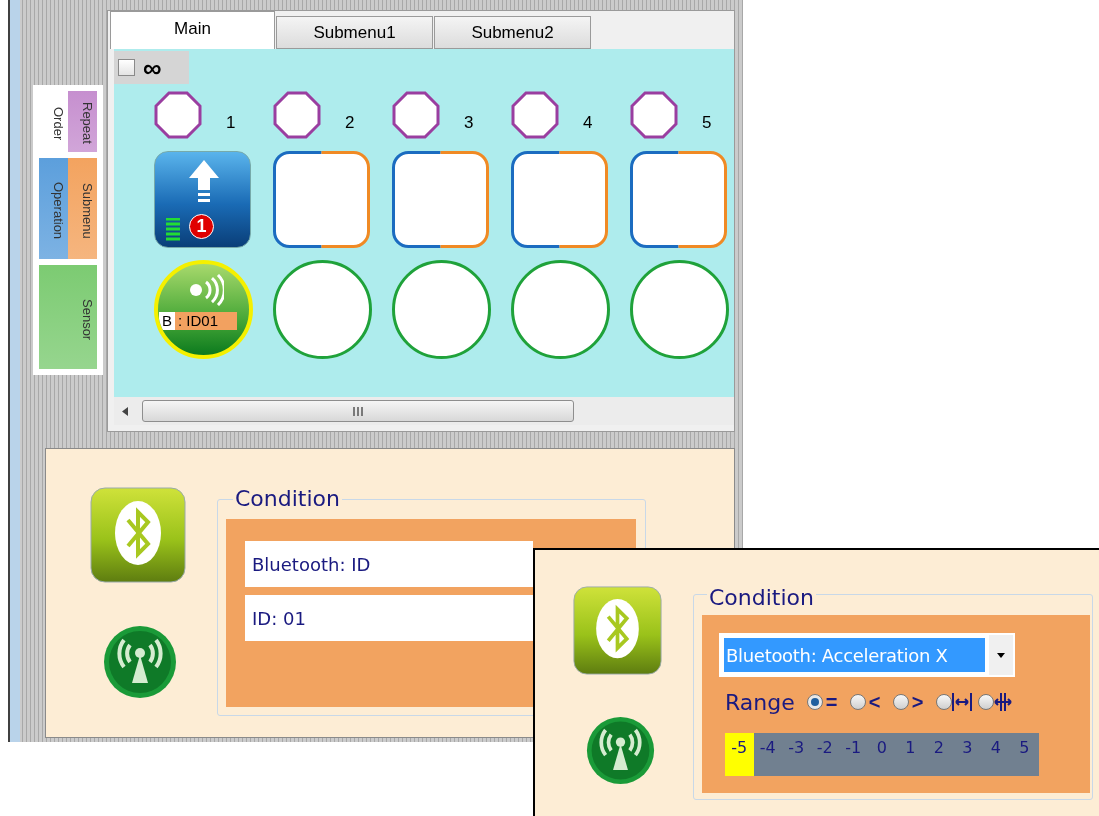 The height and width of the screenshot is (816, 1099). What do you see at coordinates (588, 122) in the screenshot?
I see `slot-number: 4` at bounding box center [588, 122].